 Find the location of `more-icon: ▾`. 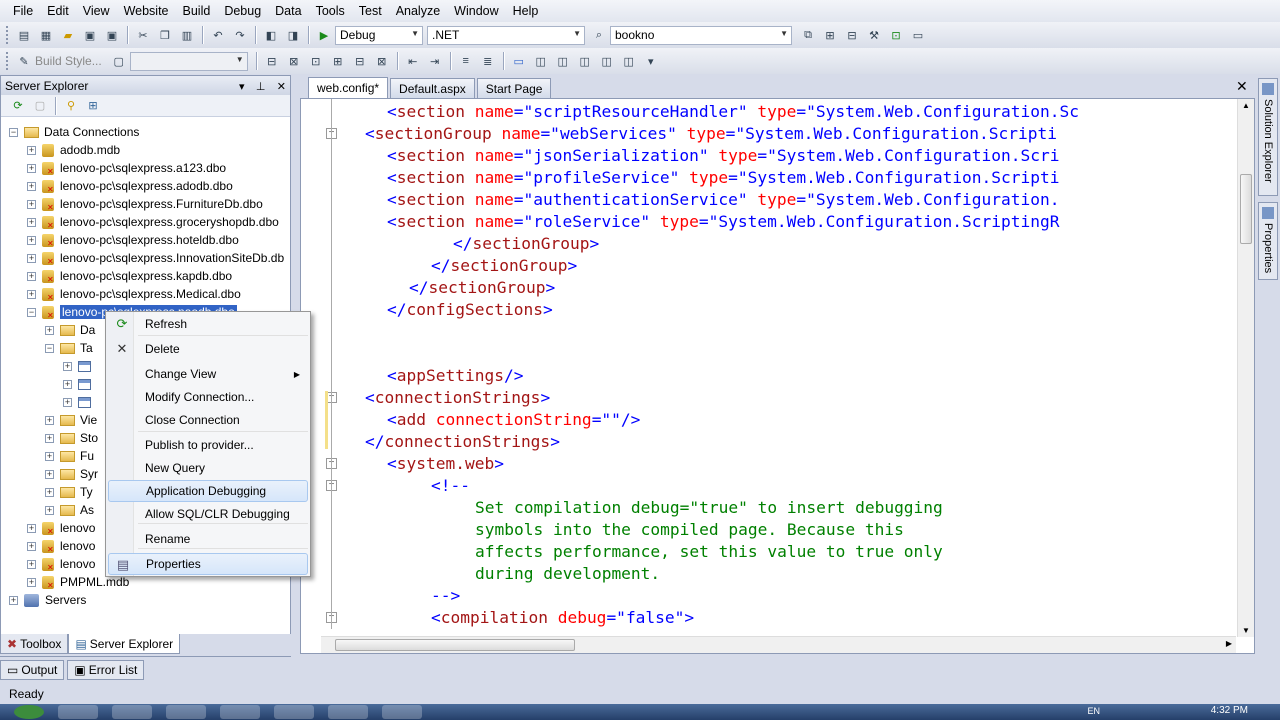

more-icon: ▾ is located at coordinates (651, 61).